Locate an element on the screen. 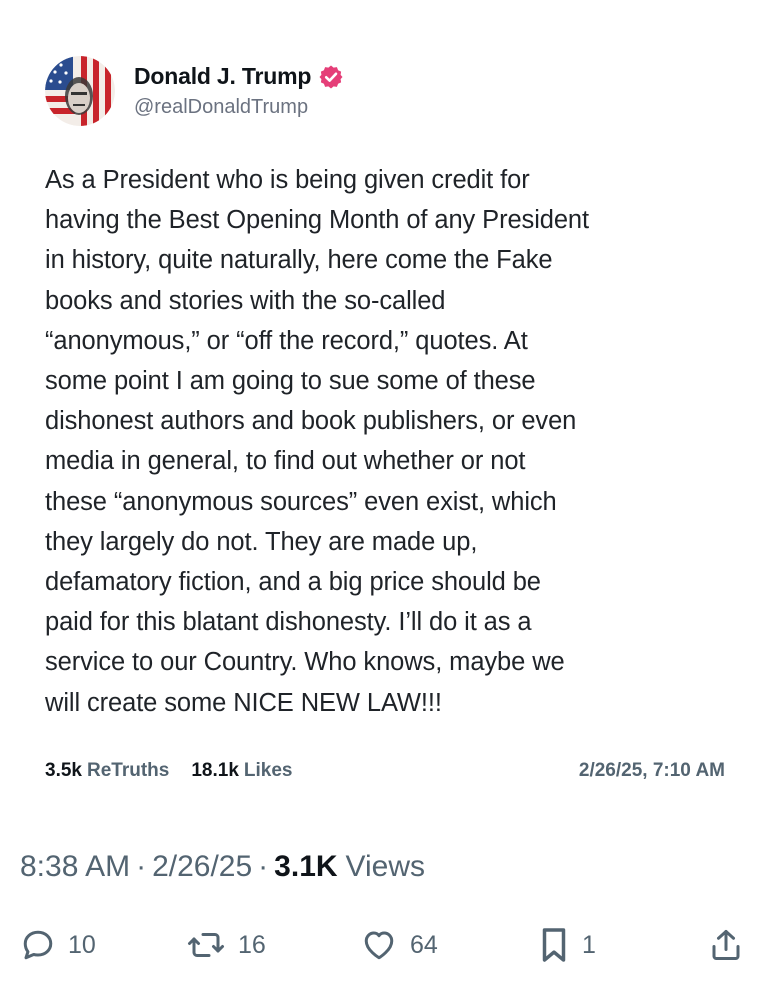  action-bar: 10 16 64 1 is located at coordinates (384, 945).